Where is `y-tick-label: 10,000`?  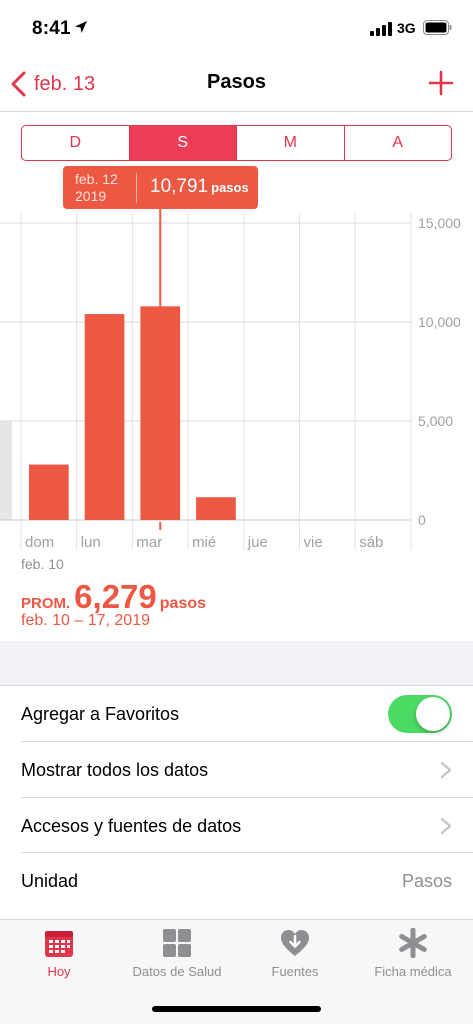 y-tick-label: 10,000 is located at coordinates (439, 322).